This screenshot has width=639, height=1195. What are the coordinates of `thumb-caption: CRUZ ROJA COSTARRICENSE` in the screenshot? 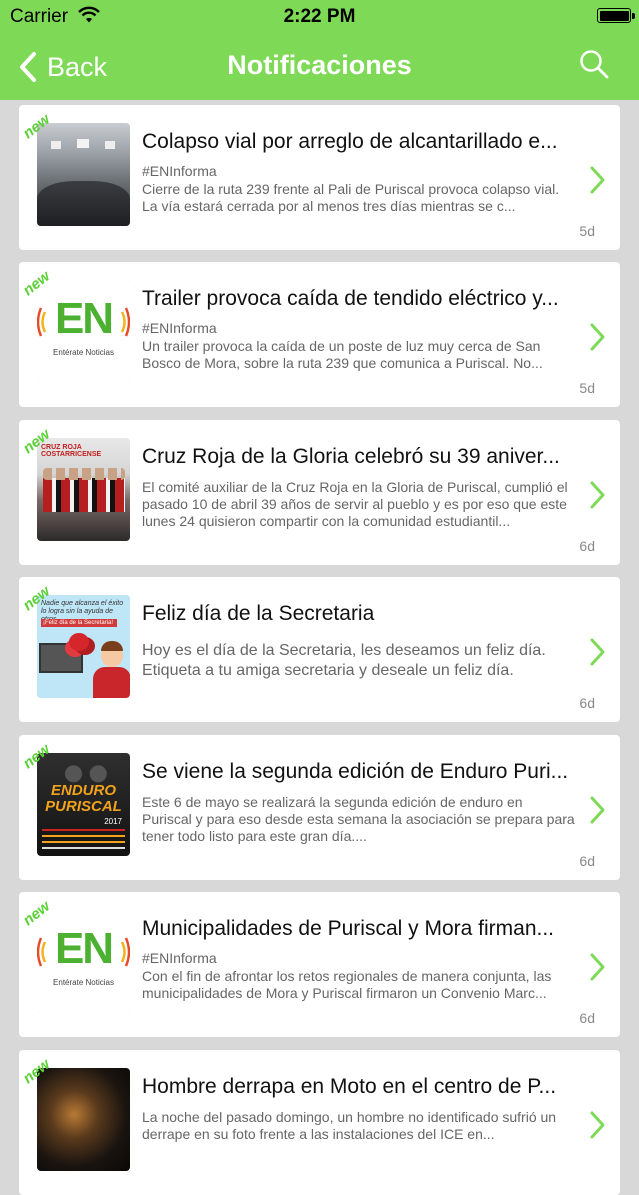 It's located at (71, 451).